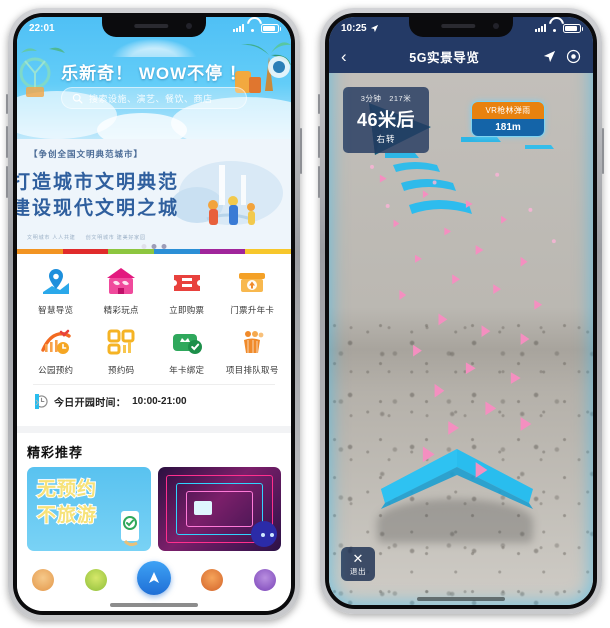 Image resolution: width=610 pixels, height=628 pixels. I want to click on stripe-segment-blue, so click(177, 251).